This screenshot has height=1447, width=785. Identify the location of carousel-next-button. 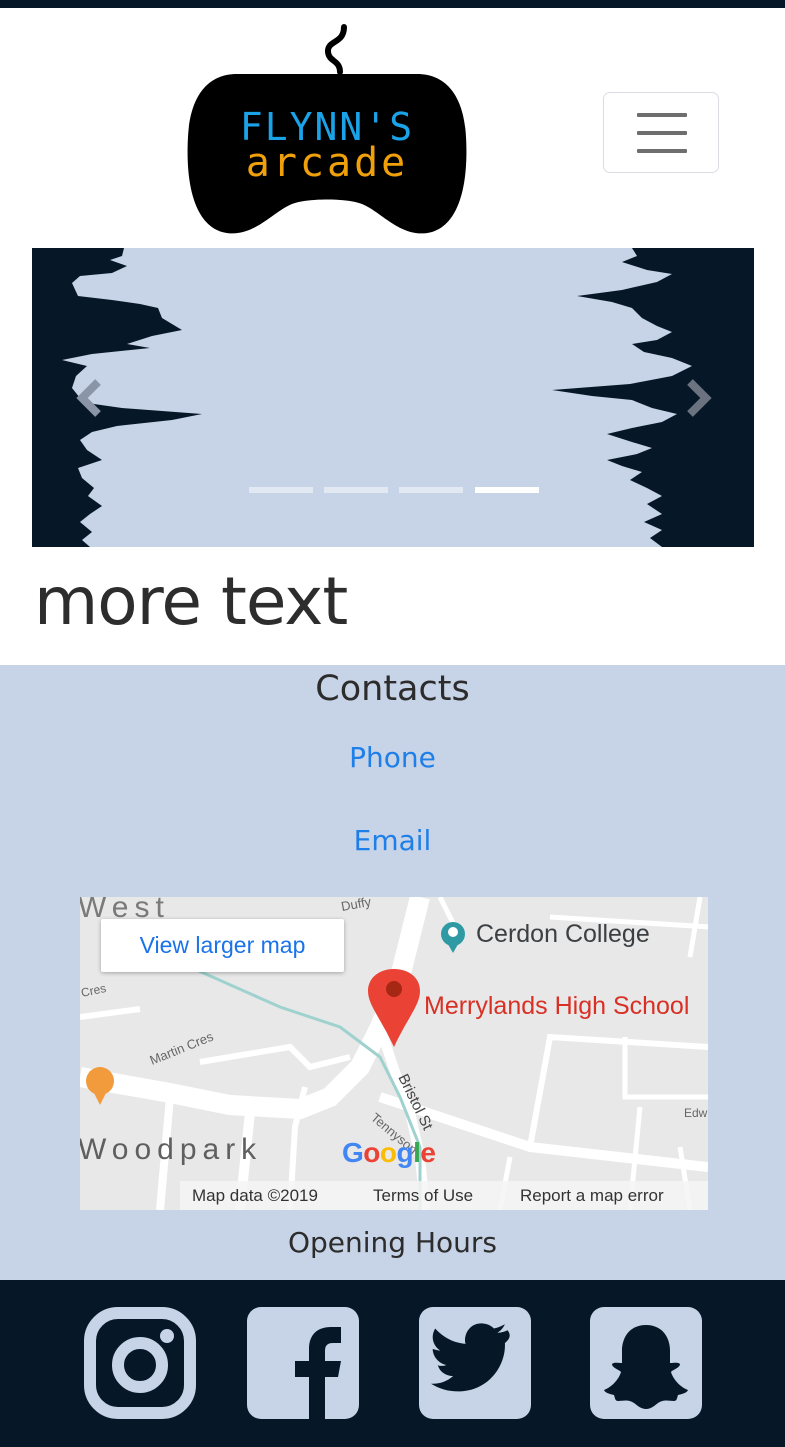
(698, 398).